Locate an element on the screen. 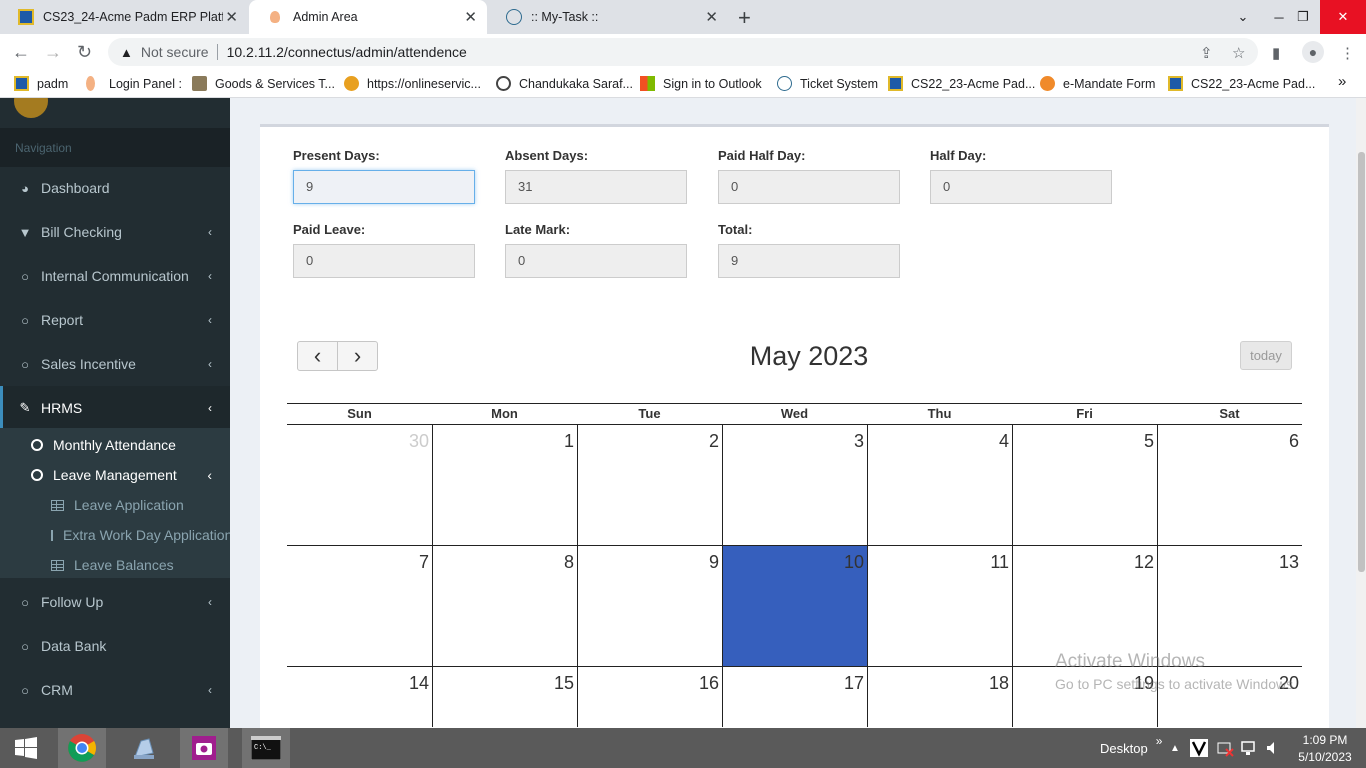 The width and height of the screenshot is (1366, 768). sidebar-item-internal-communication: ○ Internal Communication ‹ is located at coordinates (115, 276).